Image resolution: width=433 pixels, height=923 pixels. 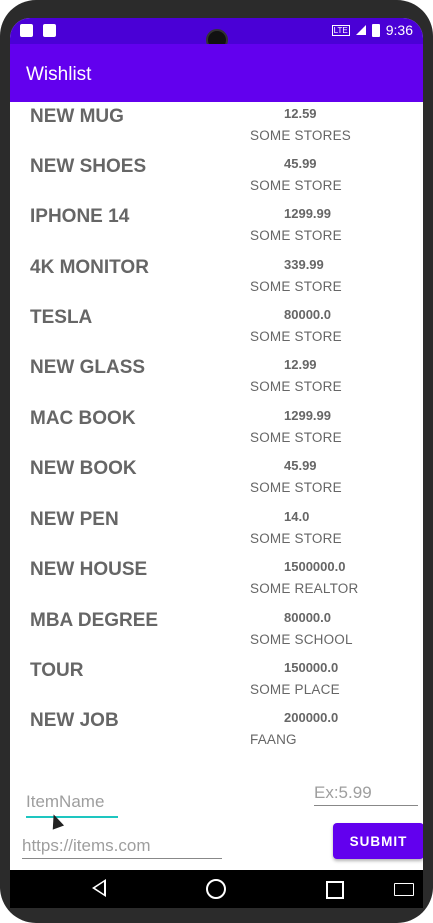 I want to click on home-icon, so click(x=216, y=889).